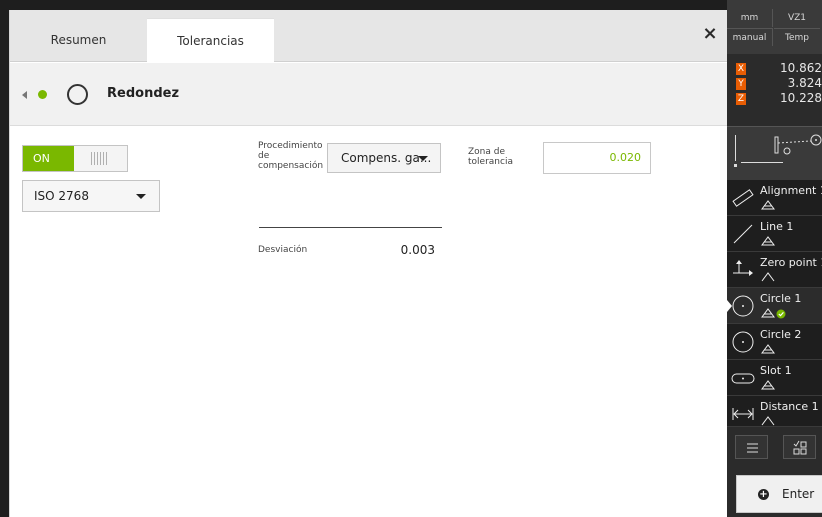 The image size is (822, 517). I want to click on origin-dot, so click(735, 165).